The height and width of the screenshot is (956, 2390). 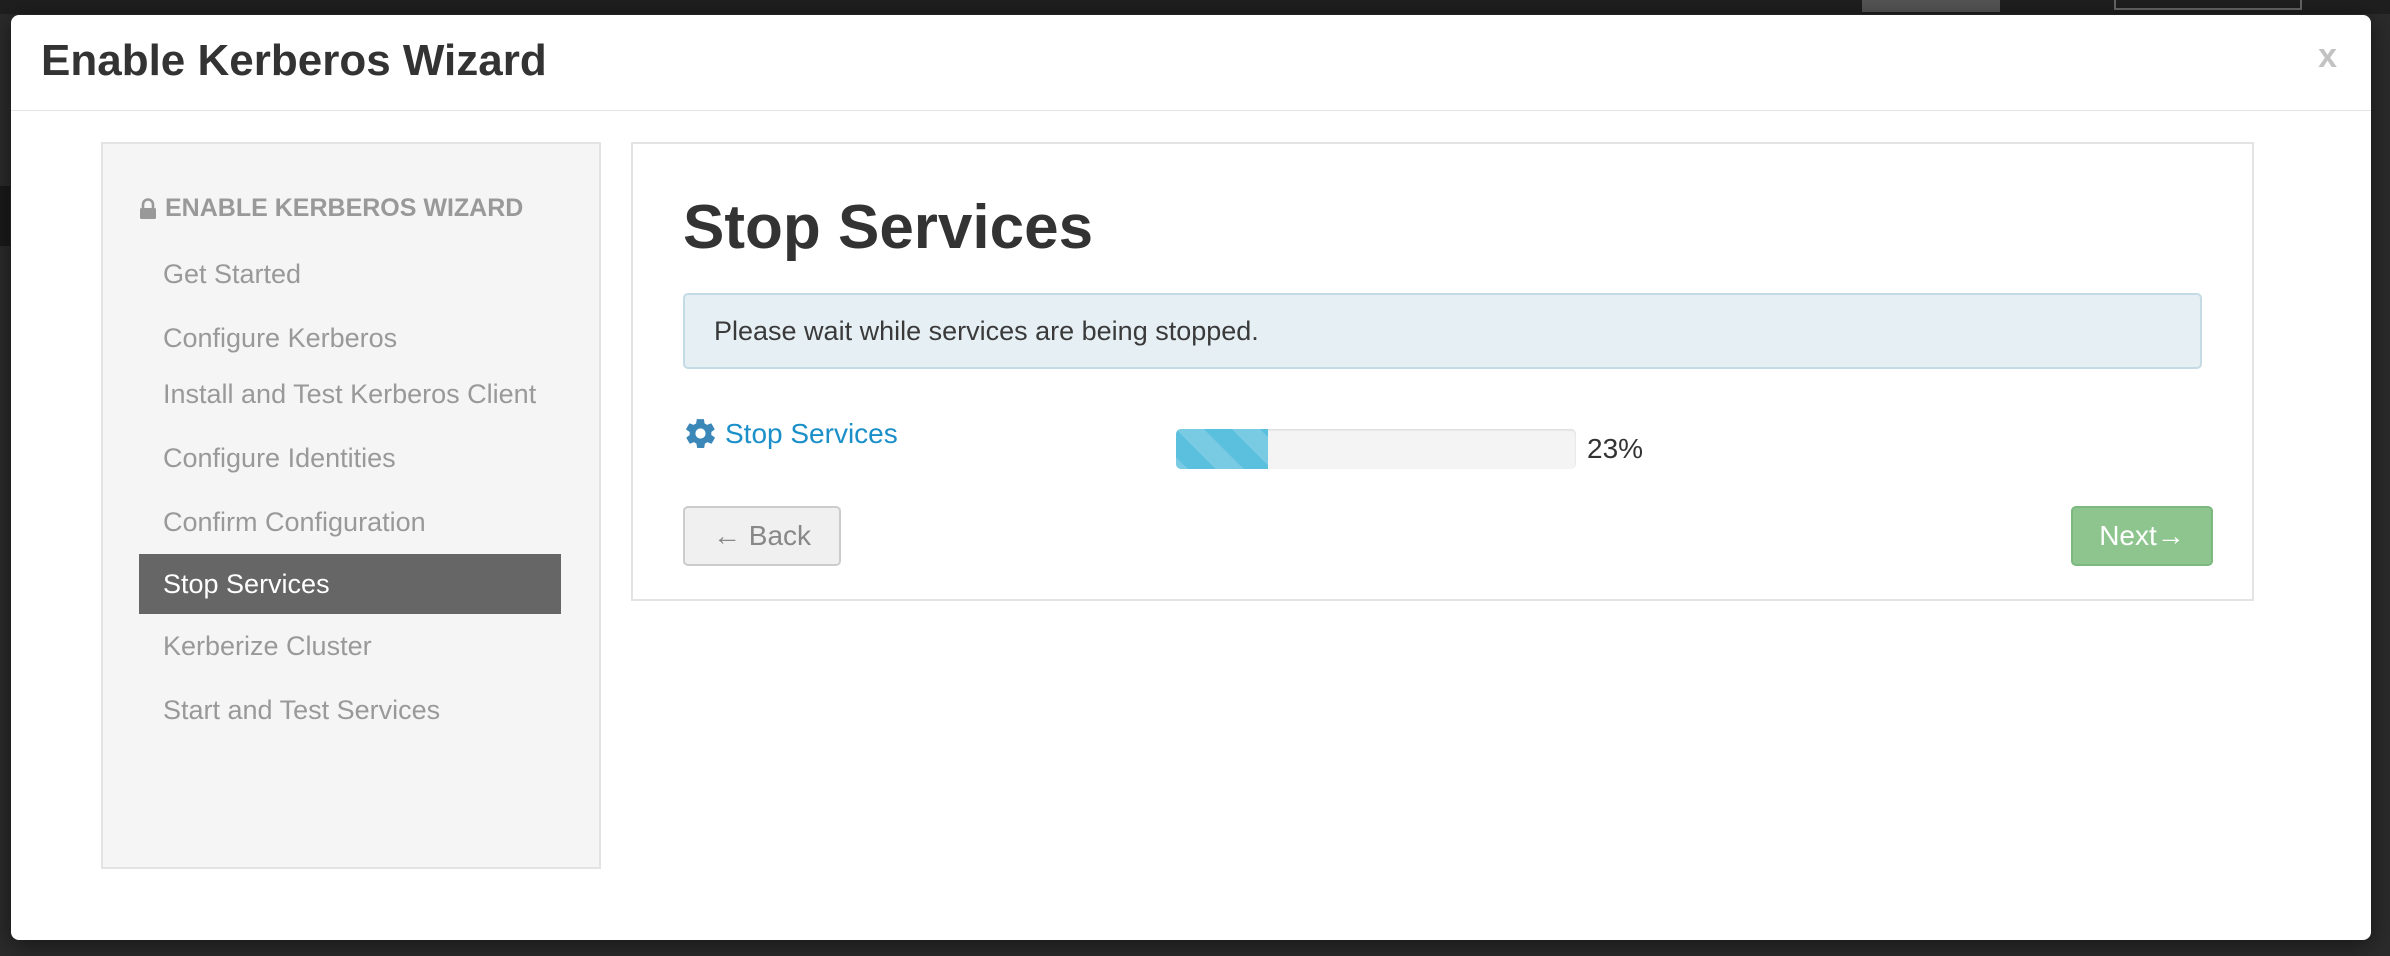 I want to click on sidebar-step-configure-kerberos: Configure Kerberos, so click(x=350, y=338).